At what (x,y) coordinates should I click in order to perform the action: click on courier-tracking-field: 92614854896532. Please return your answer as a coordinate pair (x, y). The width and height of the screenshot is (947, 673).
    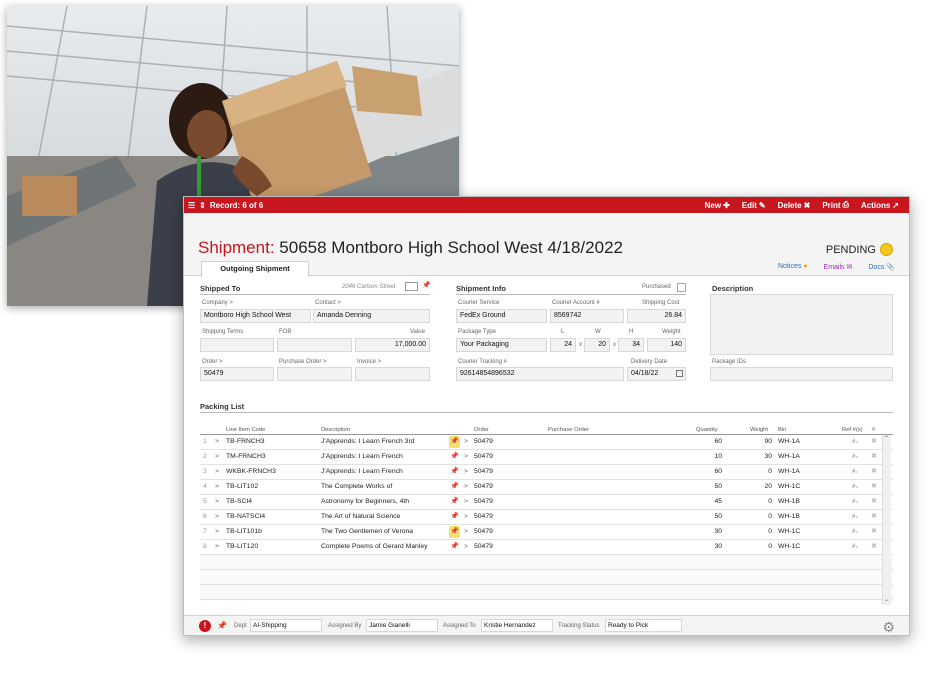
    Looking at the image, I should click on (540, 374).